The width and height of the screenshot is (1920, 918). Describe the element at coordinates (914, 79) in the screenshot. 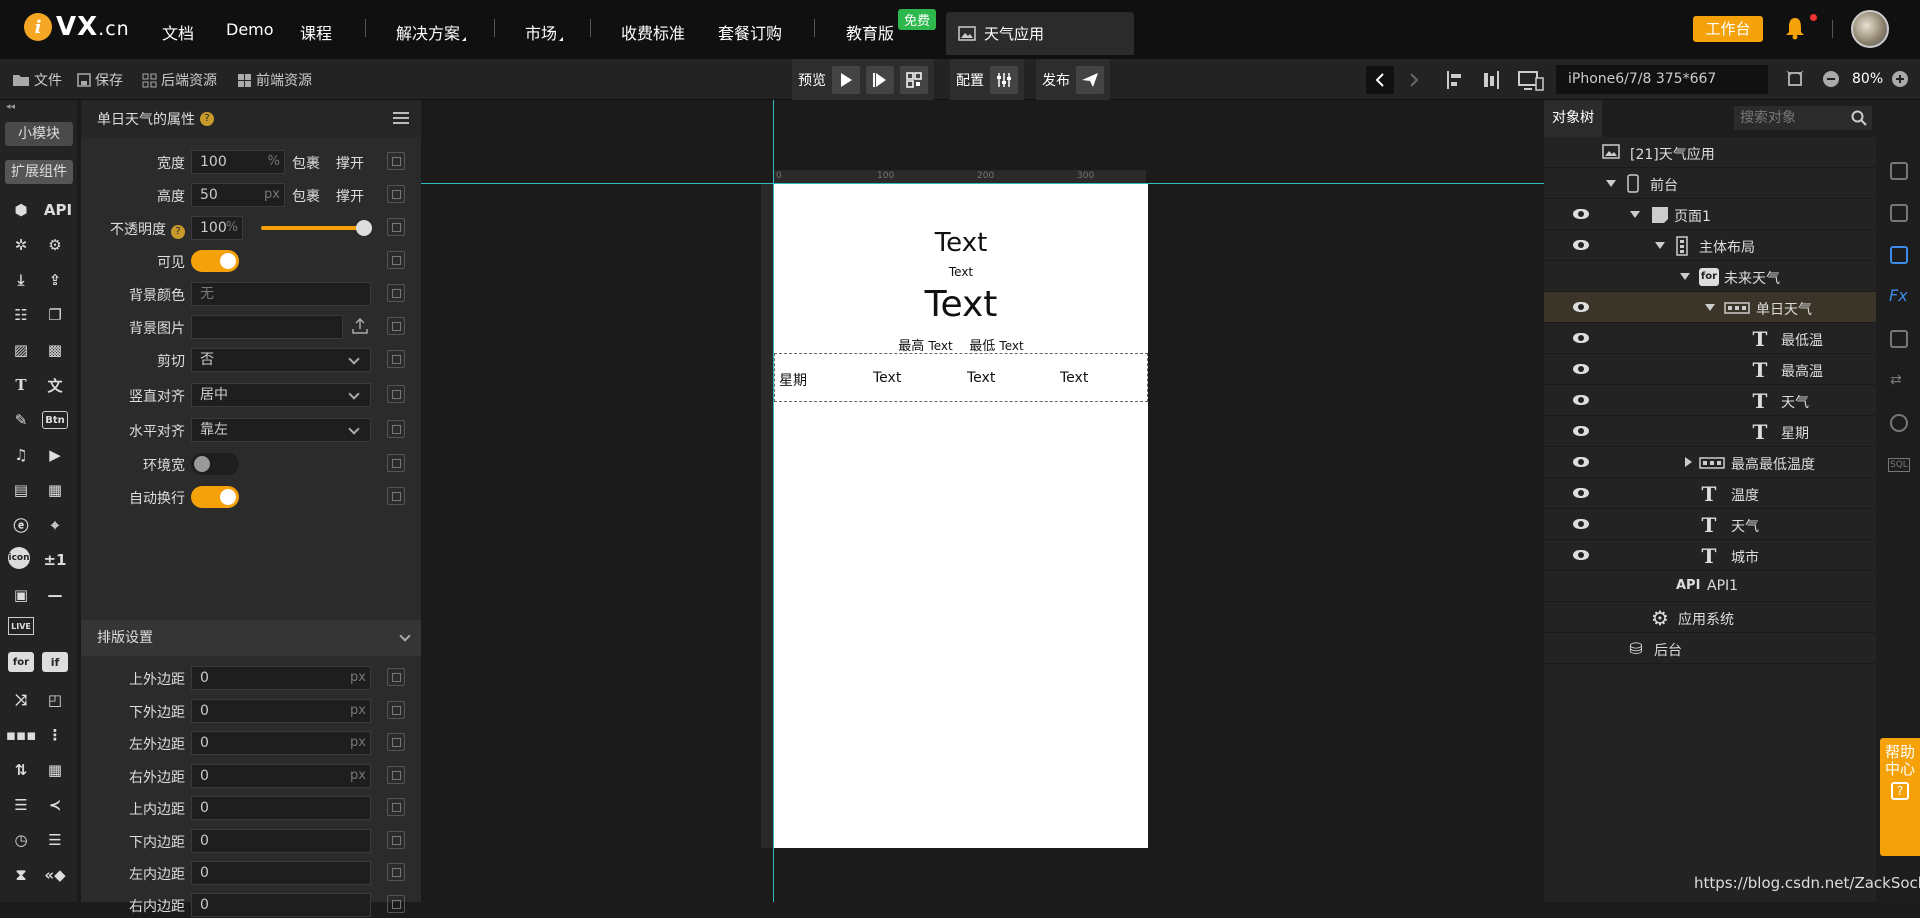

I see `qrcode-button` at that location.